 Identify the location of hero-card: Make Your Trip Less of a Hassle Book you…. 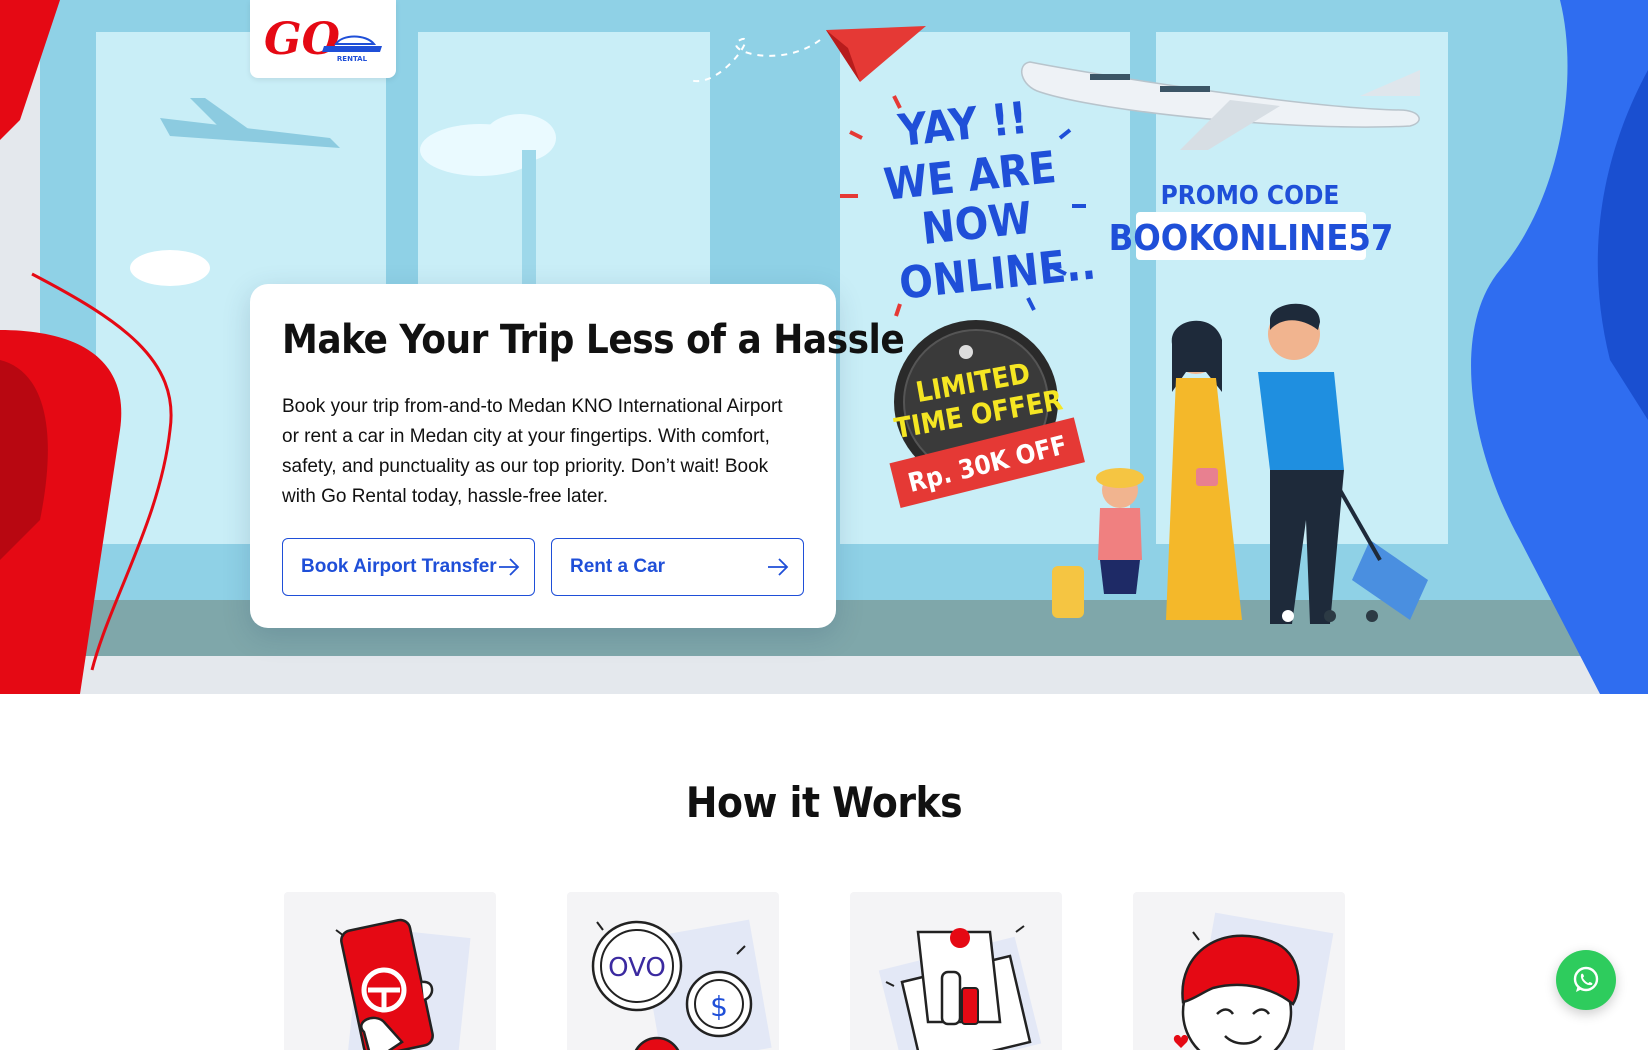
(577, 456).